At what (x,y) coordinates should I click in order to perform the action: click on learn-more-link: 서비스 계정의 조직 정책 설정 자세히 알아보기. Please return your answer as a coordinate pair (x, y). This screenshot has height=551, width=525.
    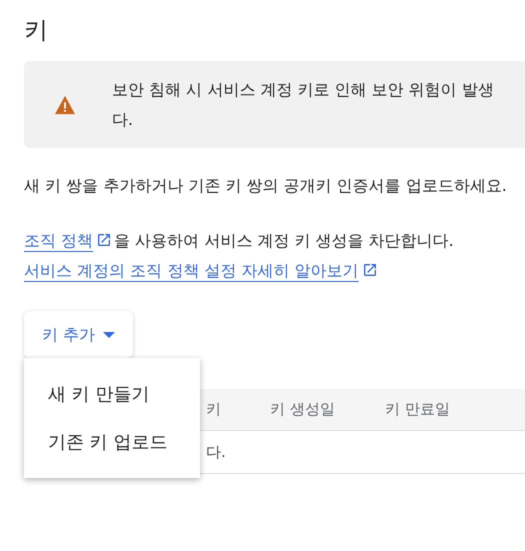
    Looking at the image, I should click on (191, 270).